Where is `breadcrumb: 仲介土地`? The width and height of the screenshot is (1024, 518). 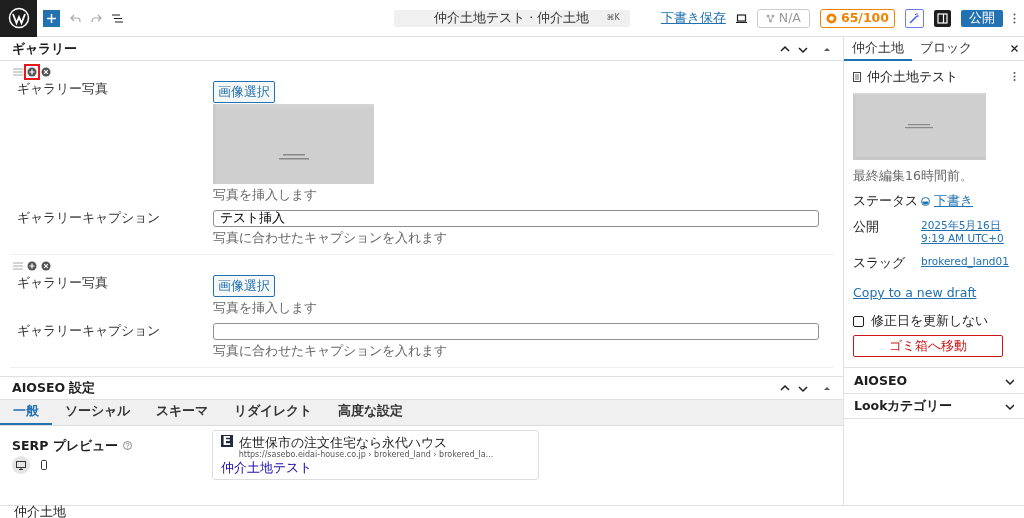 breadcrumb: 仲介土地 is located at coordinates (40, 511).